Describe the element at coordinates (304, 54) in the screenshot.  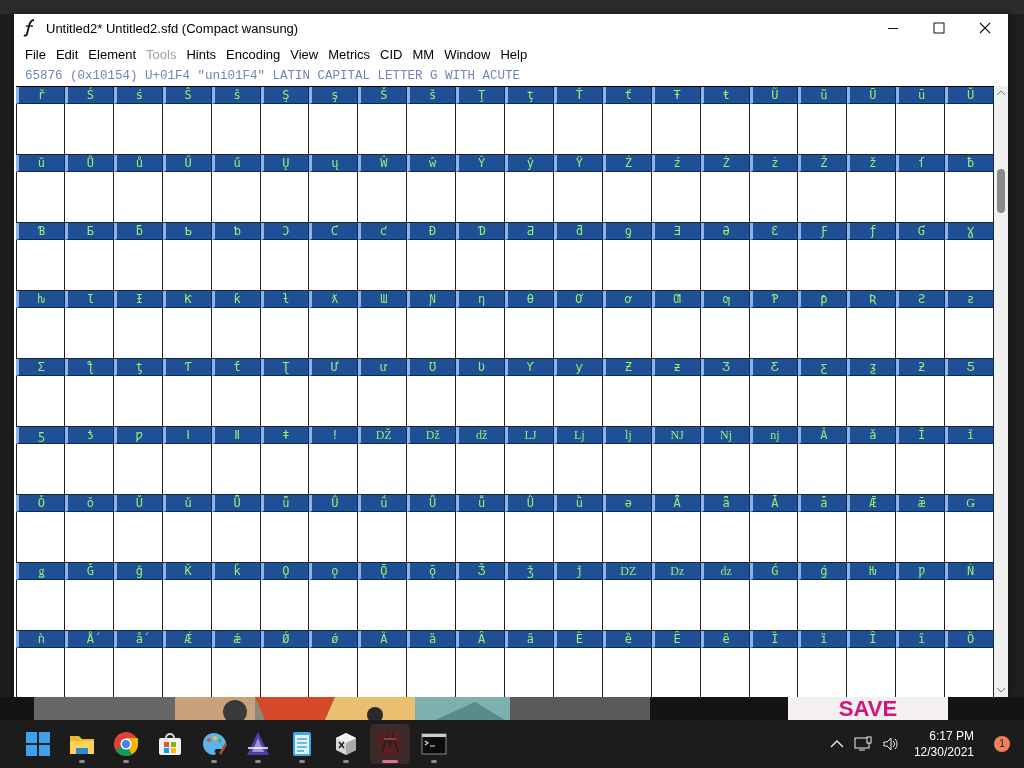
I see `menu-item: View` at that location.